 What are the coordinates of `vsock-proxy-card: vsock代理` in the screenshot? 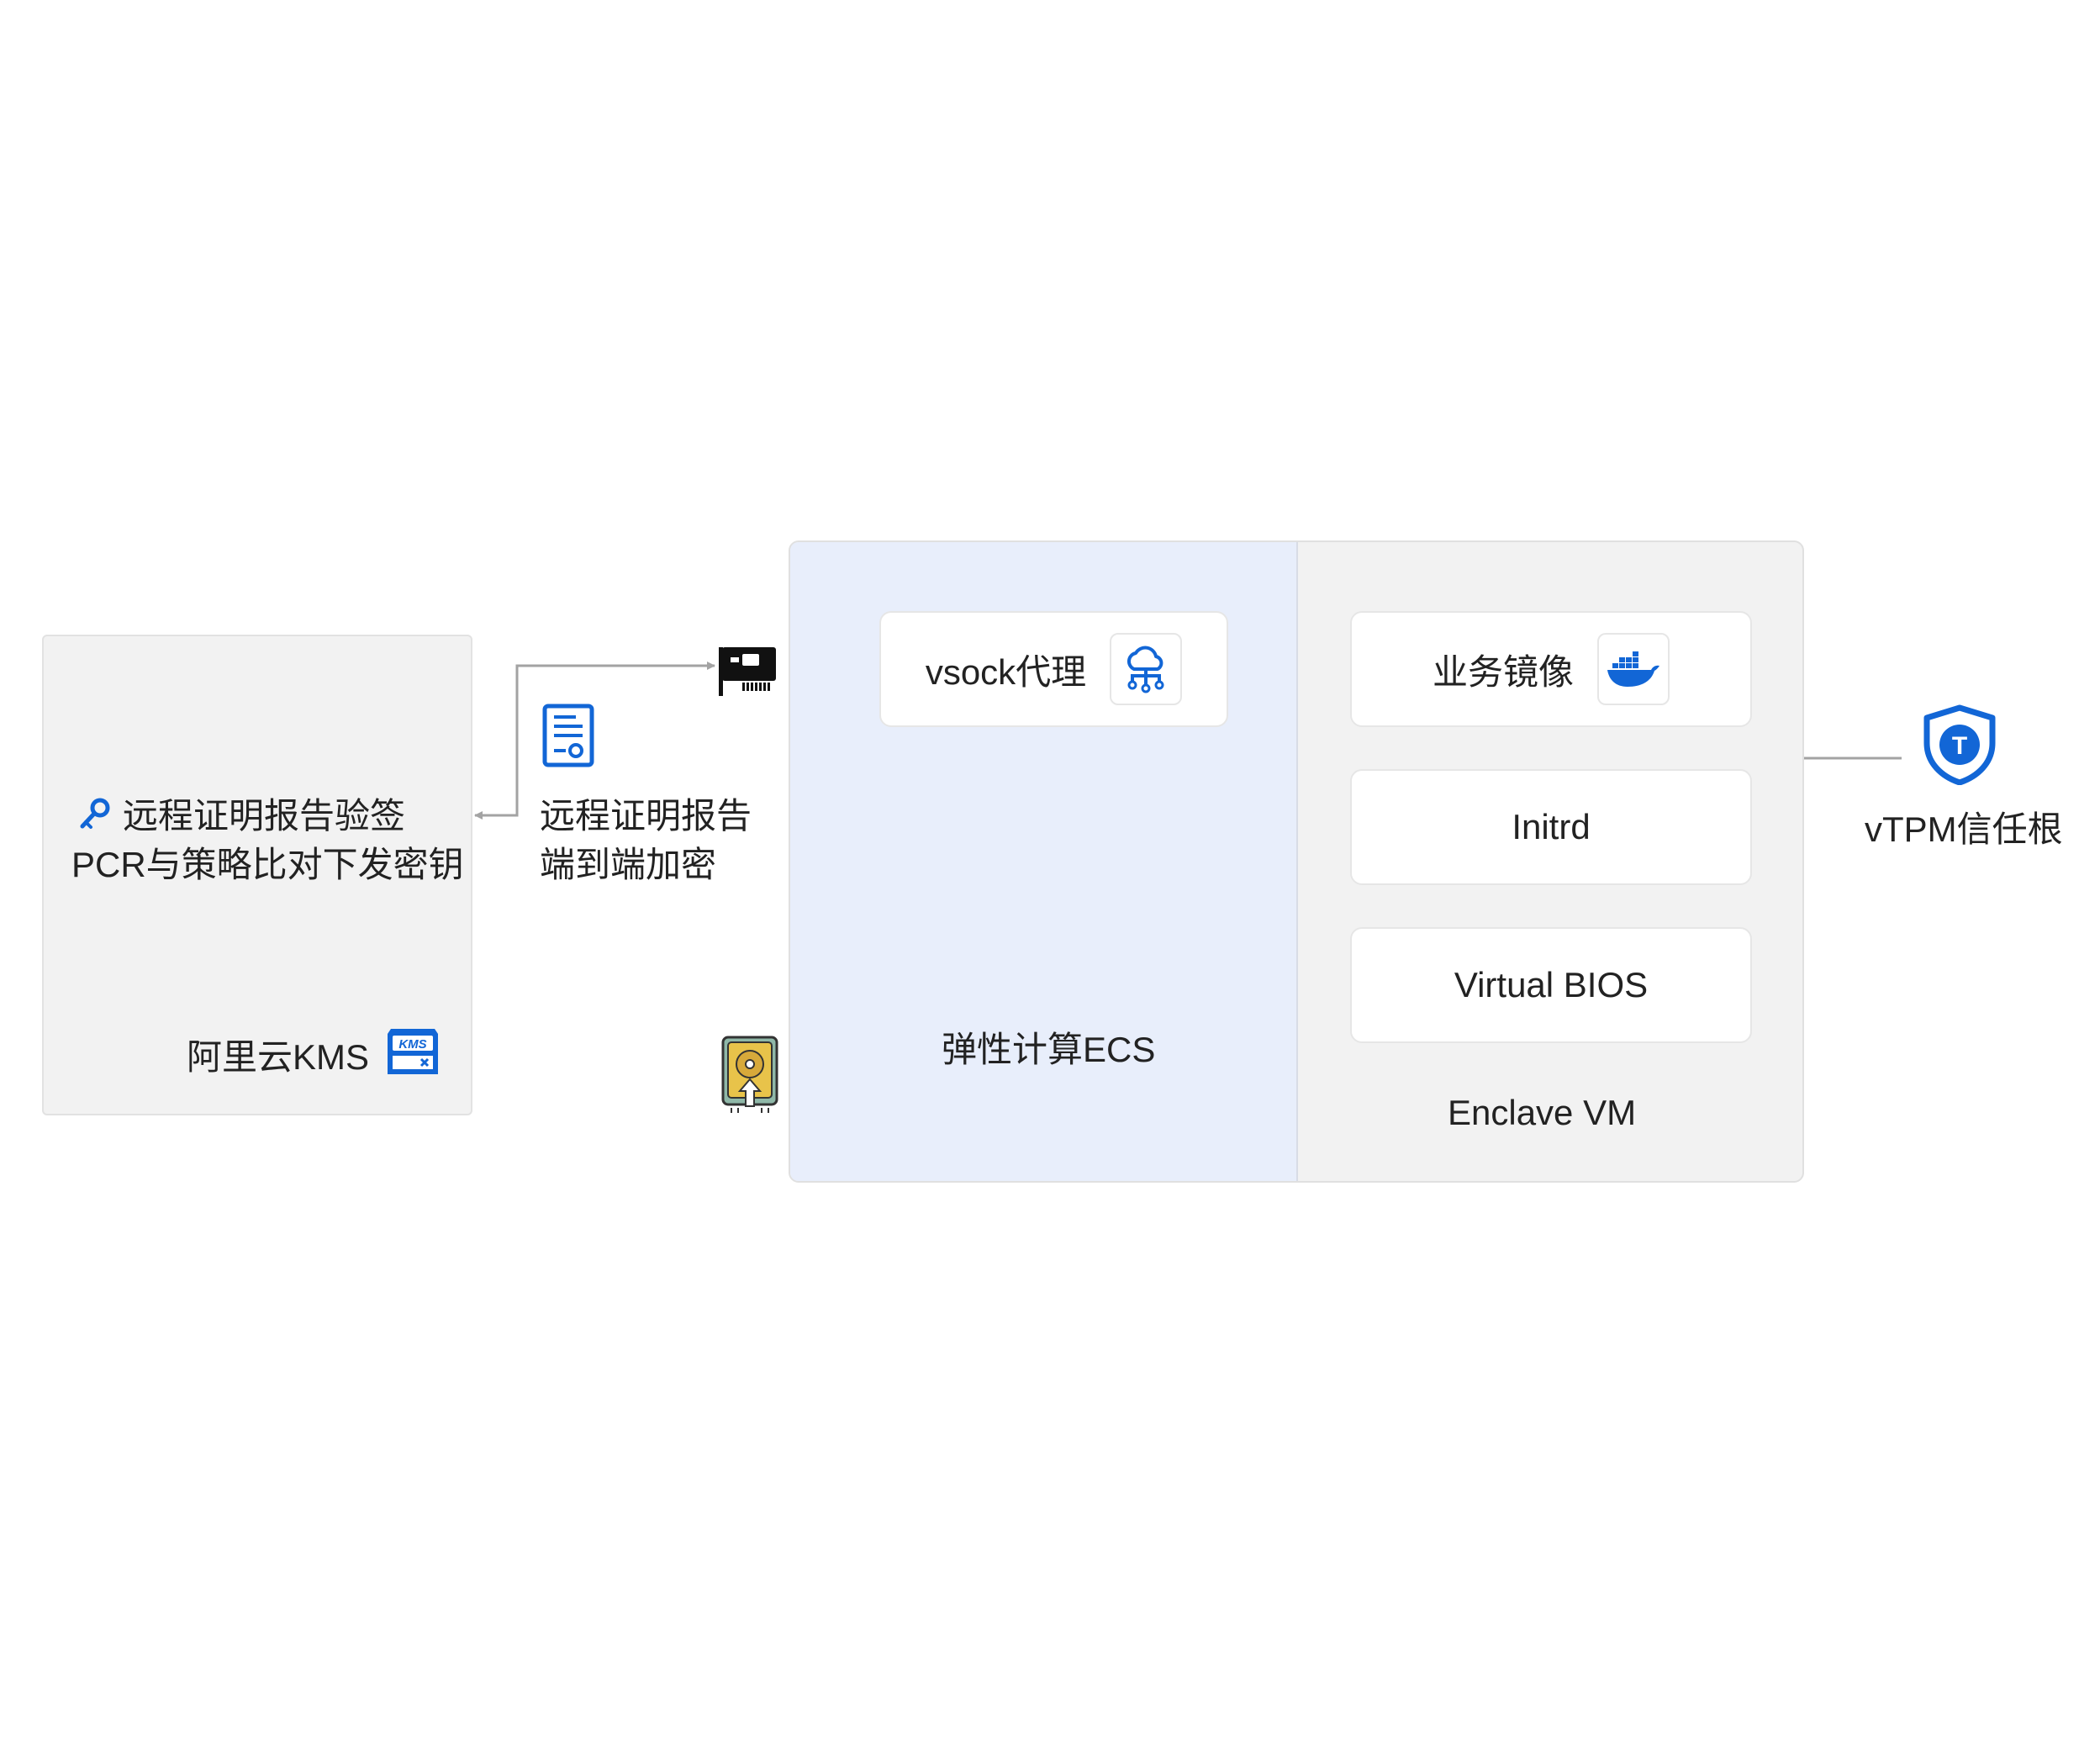 It's located at (1053, 669).